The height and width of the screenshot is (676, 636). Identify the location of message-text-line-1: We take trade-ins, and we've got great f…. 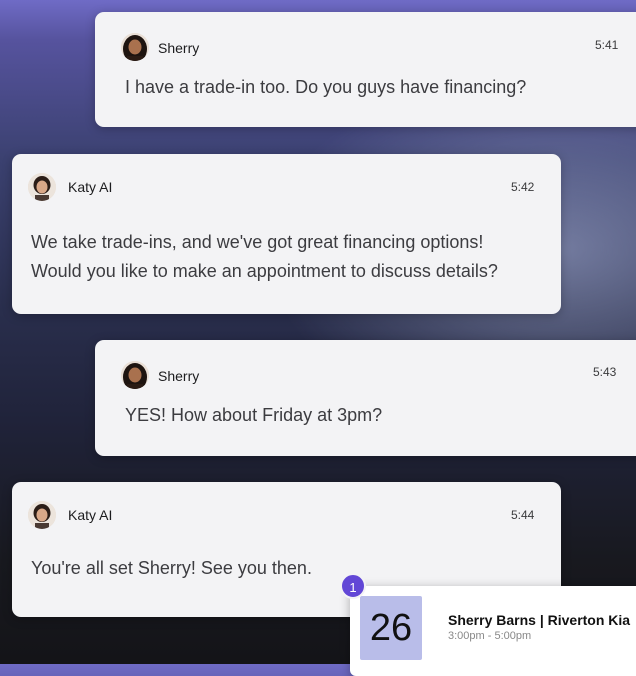
(257, 242).